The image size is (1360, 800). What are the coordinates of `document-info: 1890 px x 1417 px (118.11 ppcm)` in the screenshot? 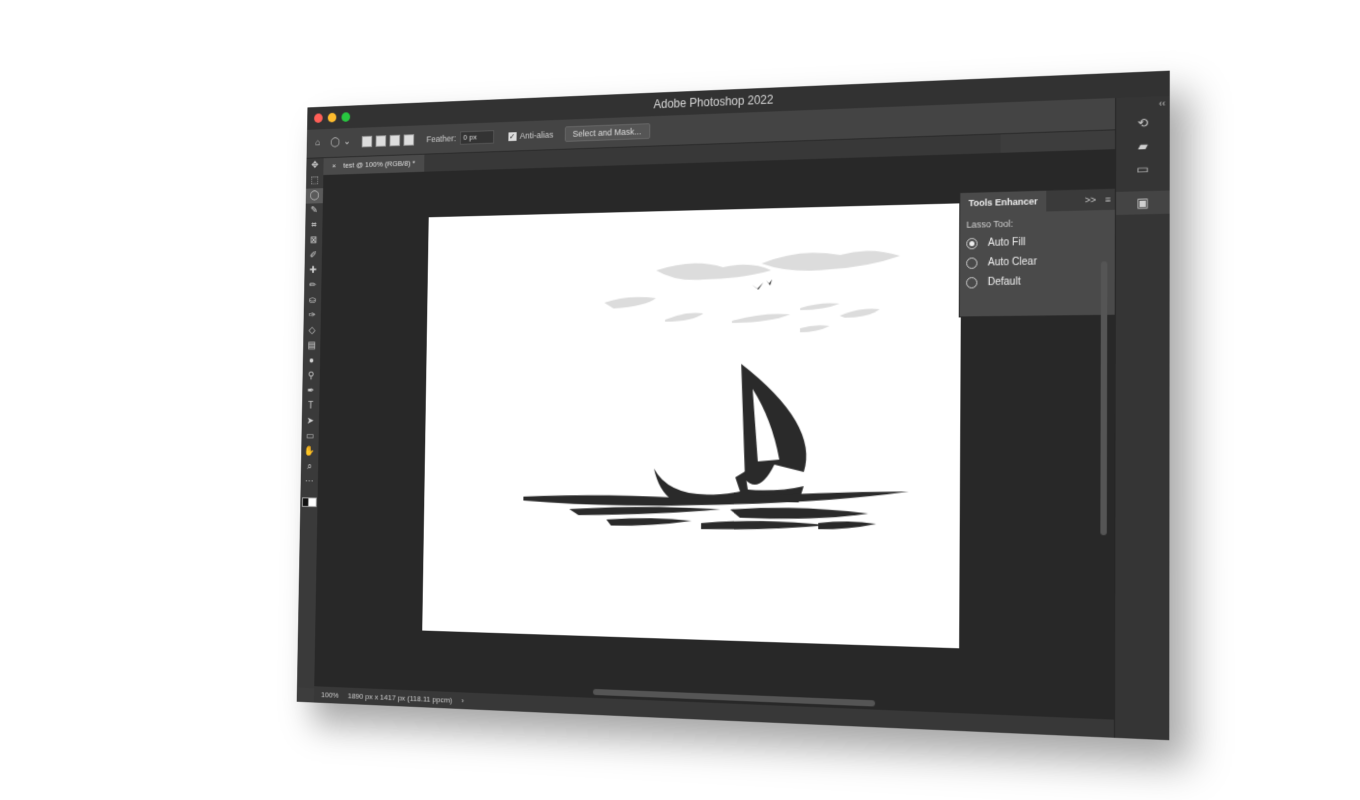 It's located at (400, 698).